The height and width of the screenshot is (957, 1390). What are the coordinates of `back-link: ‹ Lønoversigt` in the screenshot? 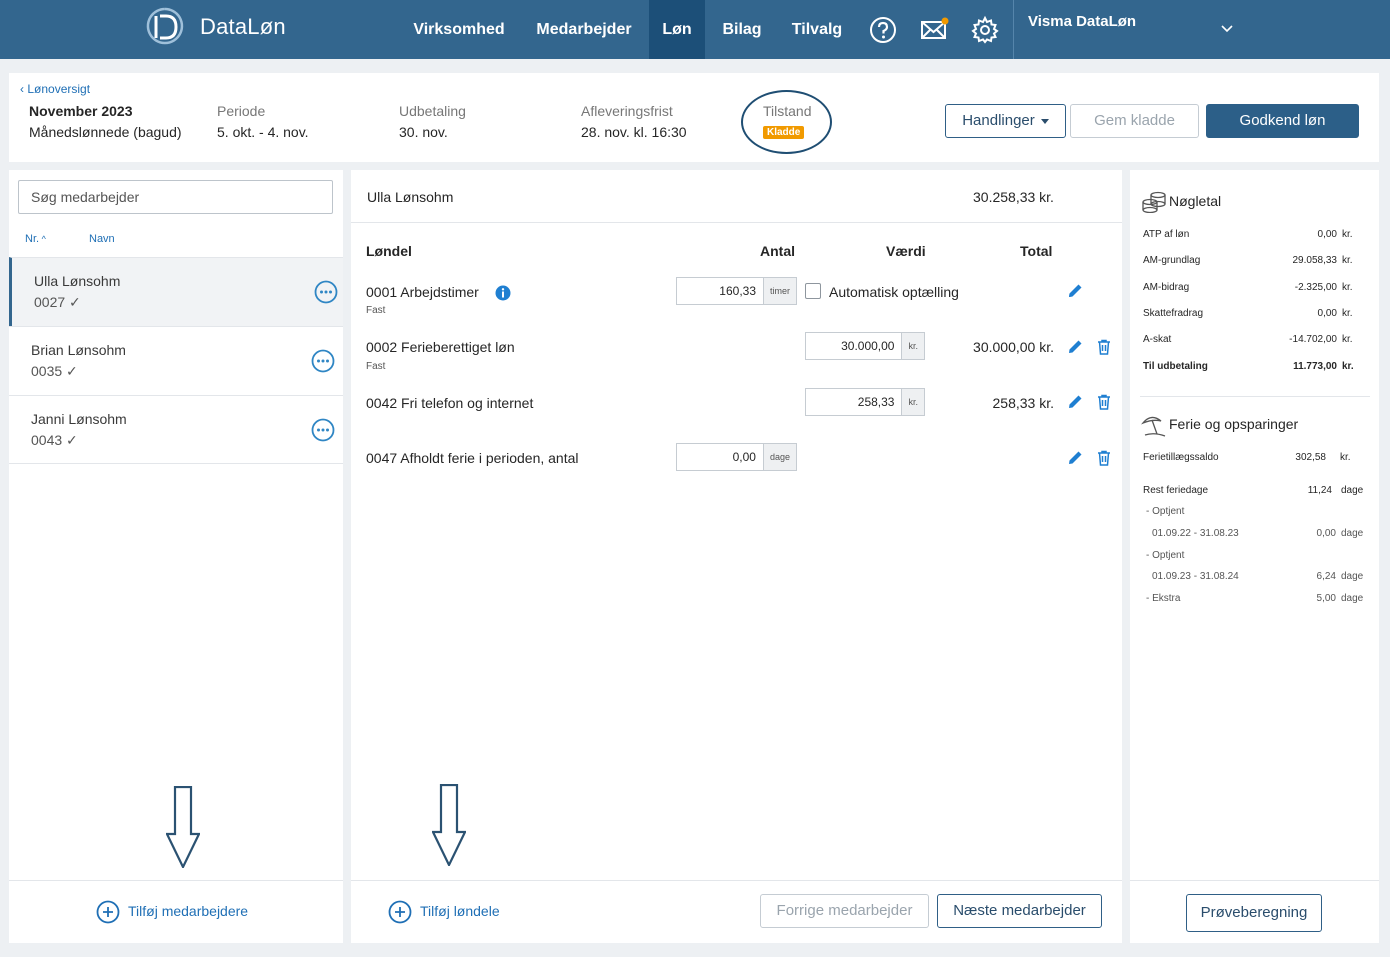 It's located at (55, 89).